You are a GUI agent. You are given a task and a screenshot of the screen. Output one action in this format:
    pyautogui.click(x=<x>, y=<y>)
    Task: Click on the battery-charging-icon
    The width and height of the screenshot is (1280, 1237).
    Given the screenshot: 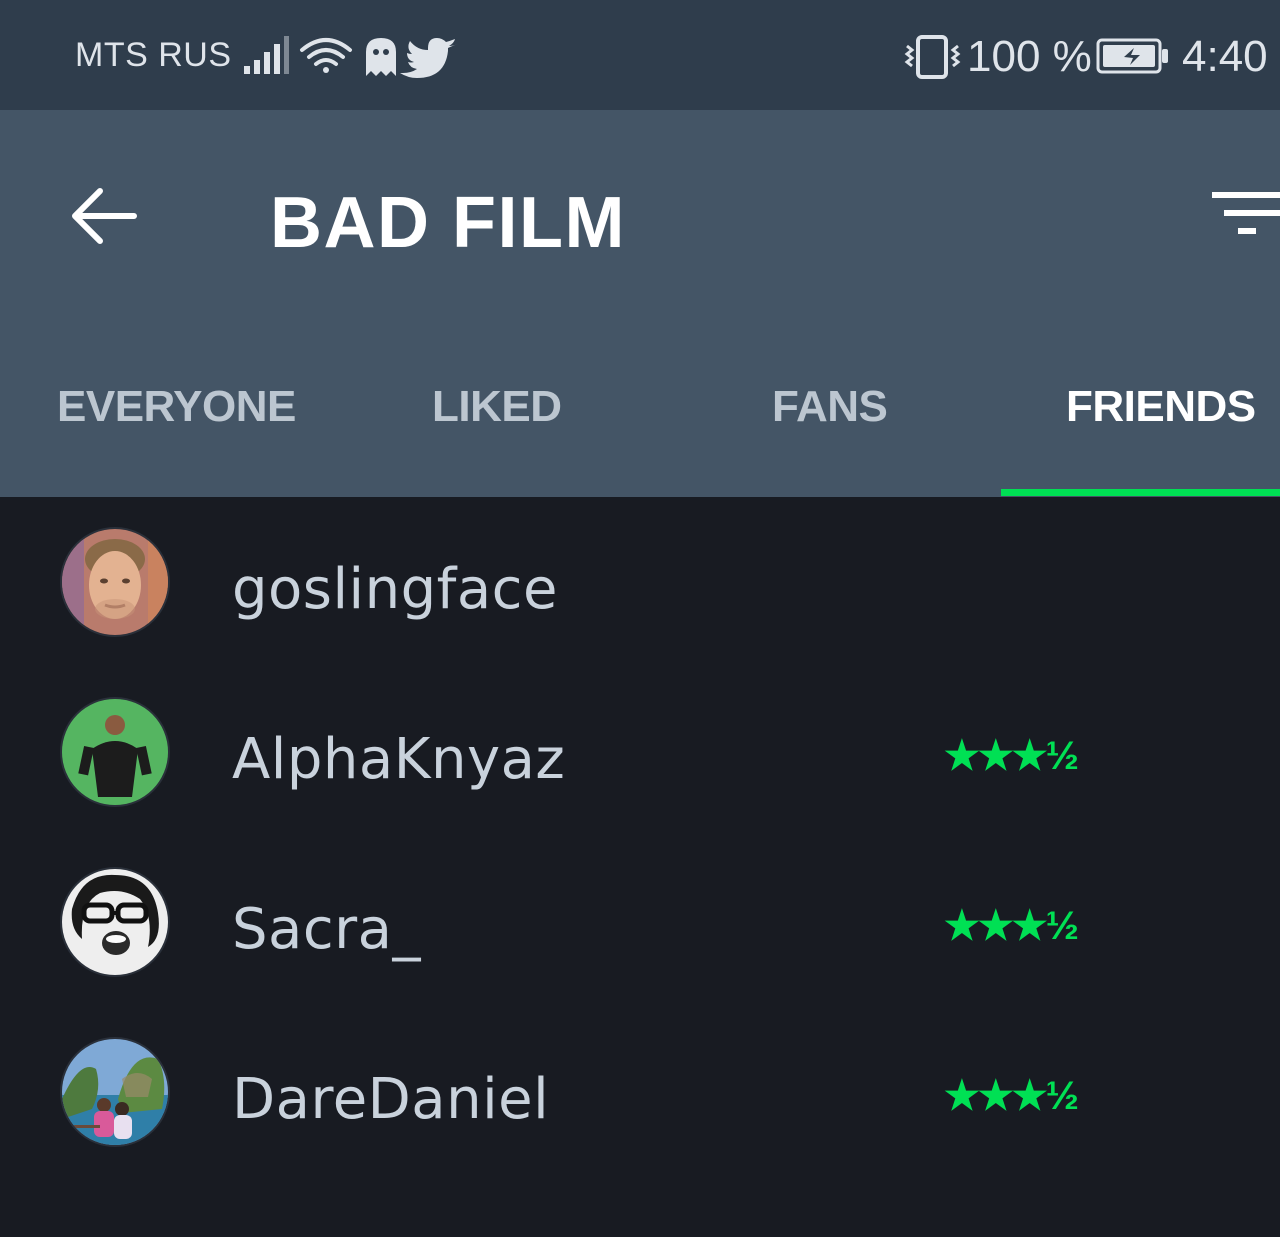 What is the action you would take?
    pyautogui.click(x=1132, y=56)
    